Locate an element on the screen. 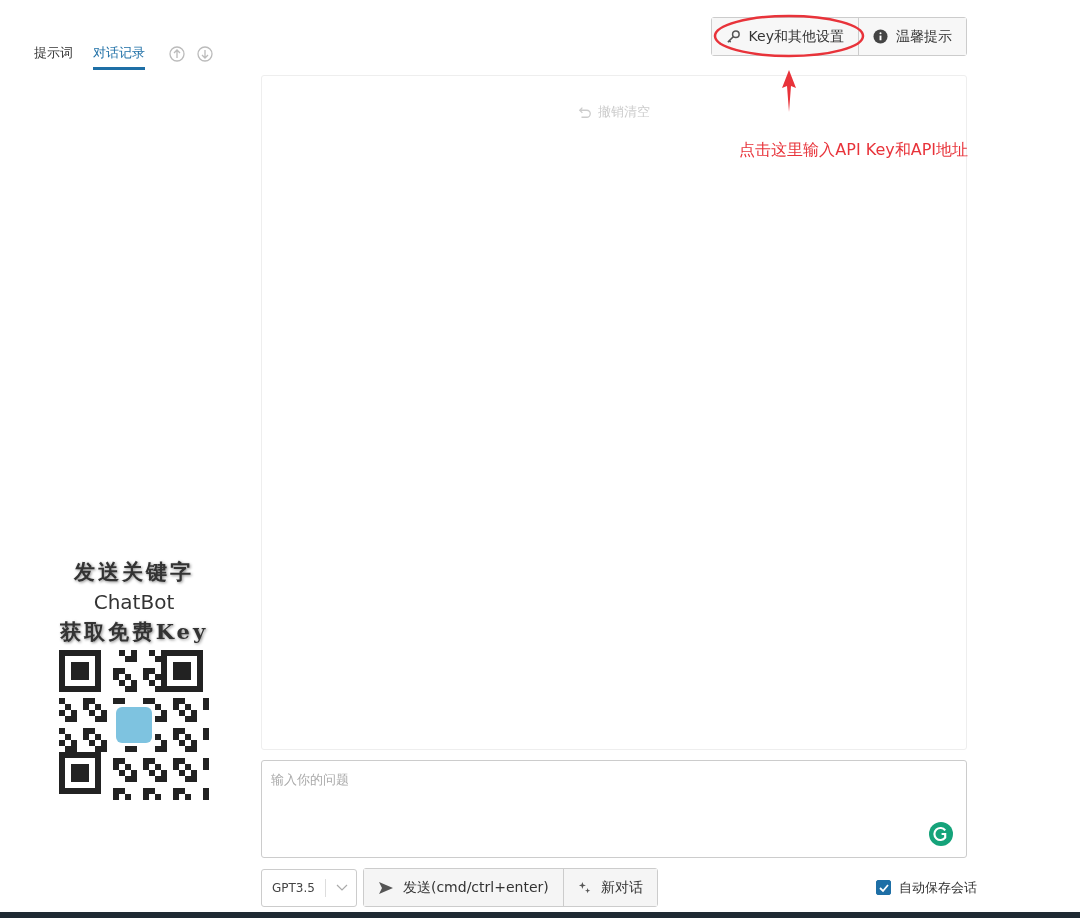 This screenshot has height=918, width=1080. chevron-down-icon is located at coordinates (341, 887).